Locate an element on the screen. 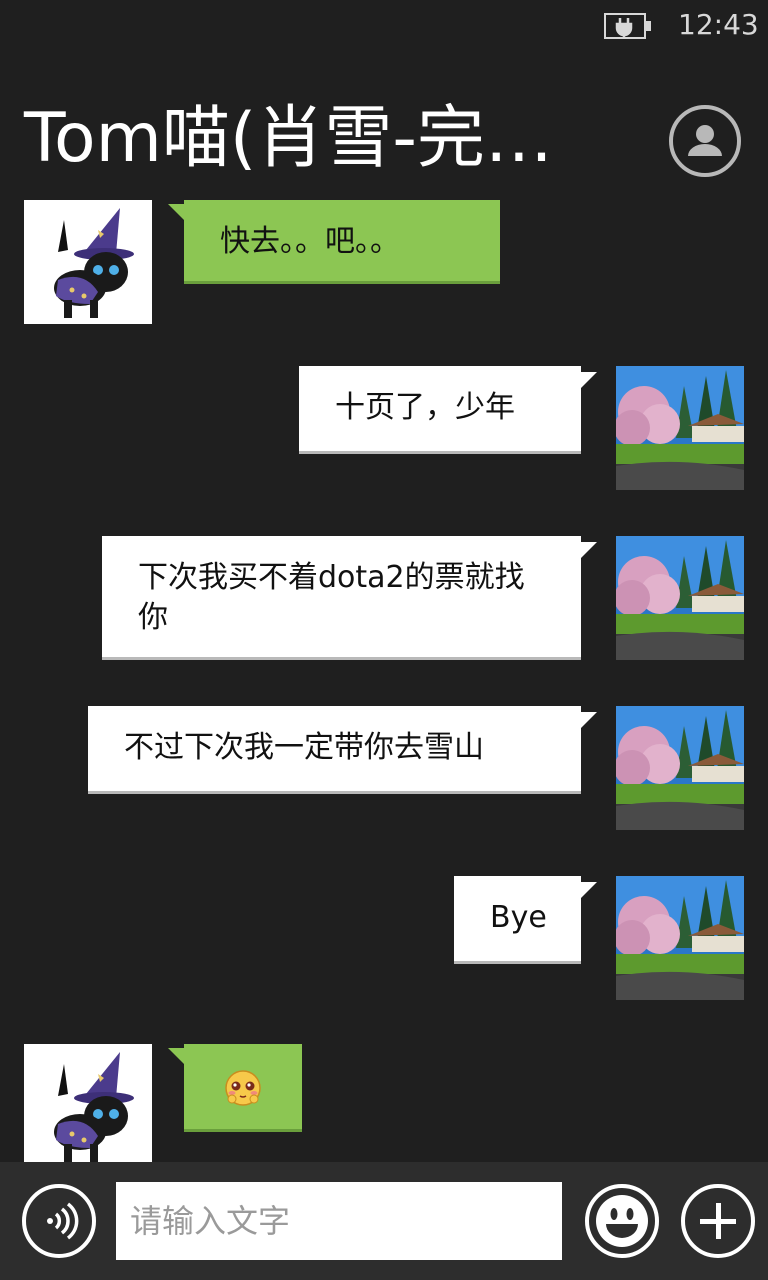 The height and width of the screenshot is (1280, 768). plus-icon is located at coordinates (718, 1221).